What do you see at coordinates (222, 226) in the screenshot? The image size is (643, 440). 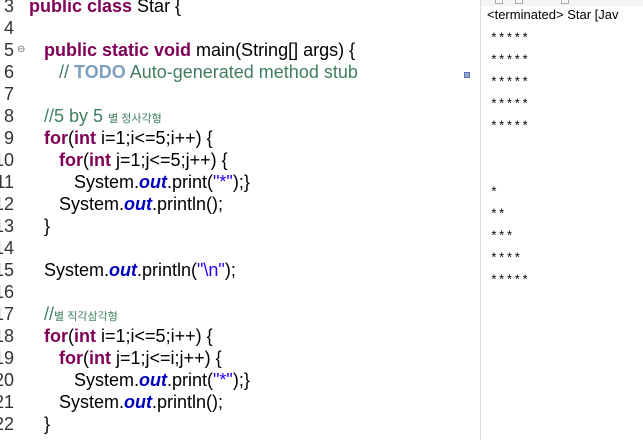 I see `code-line: 13 }` at bounding box center [222, 226].